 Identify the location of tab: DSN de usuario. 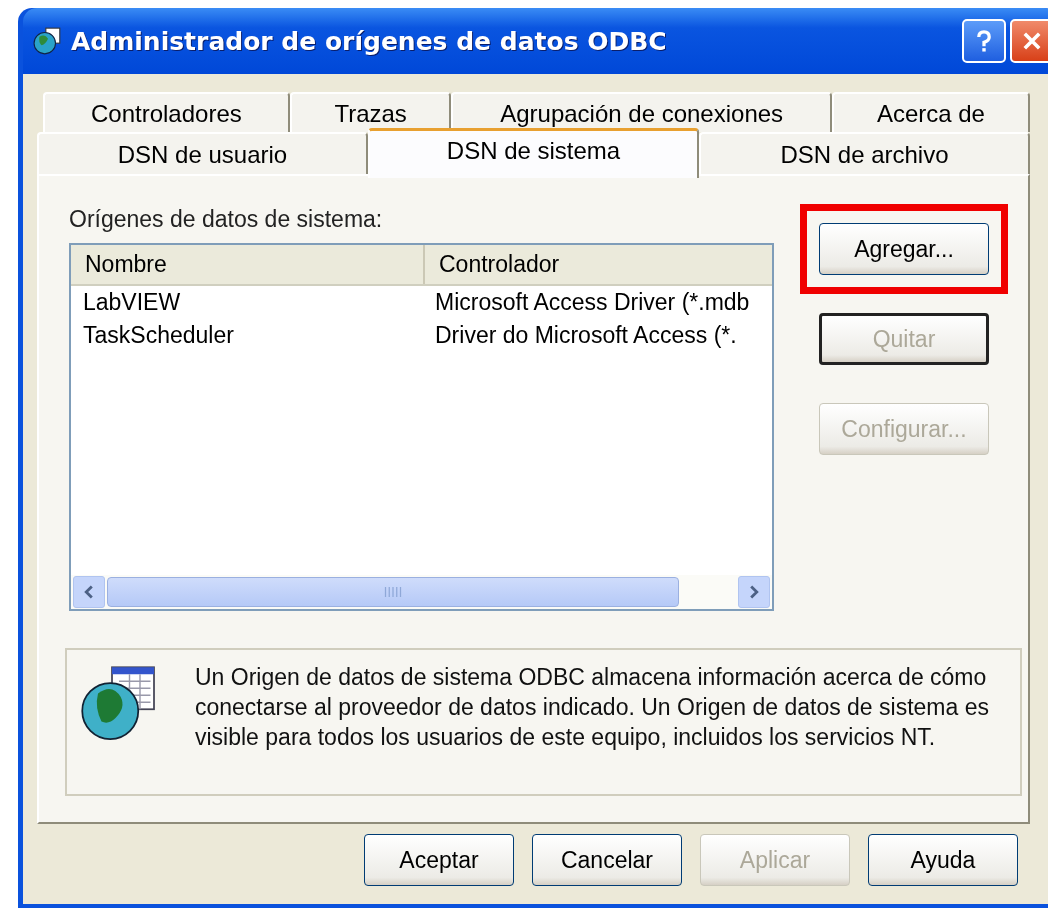
(202, 153).